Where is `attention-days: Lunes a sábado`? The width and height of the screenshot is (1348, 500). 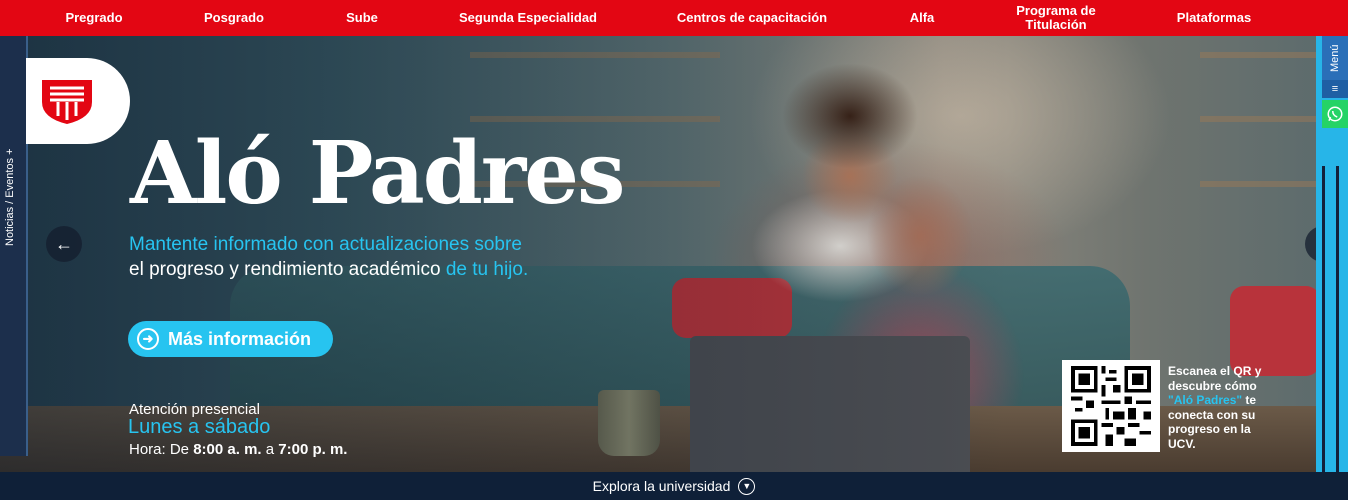 attention-days: Lunes a sábado is located at coordinates (199, 427).